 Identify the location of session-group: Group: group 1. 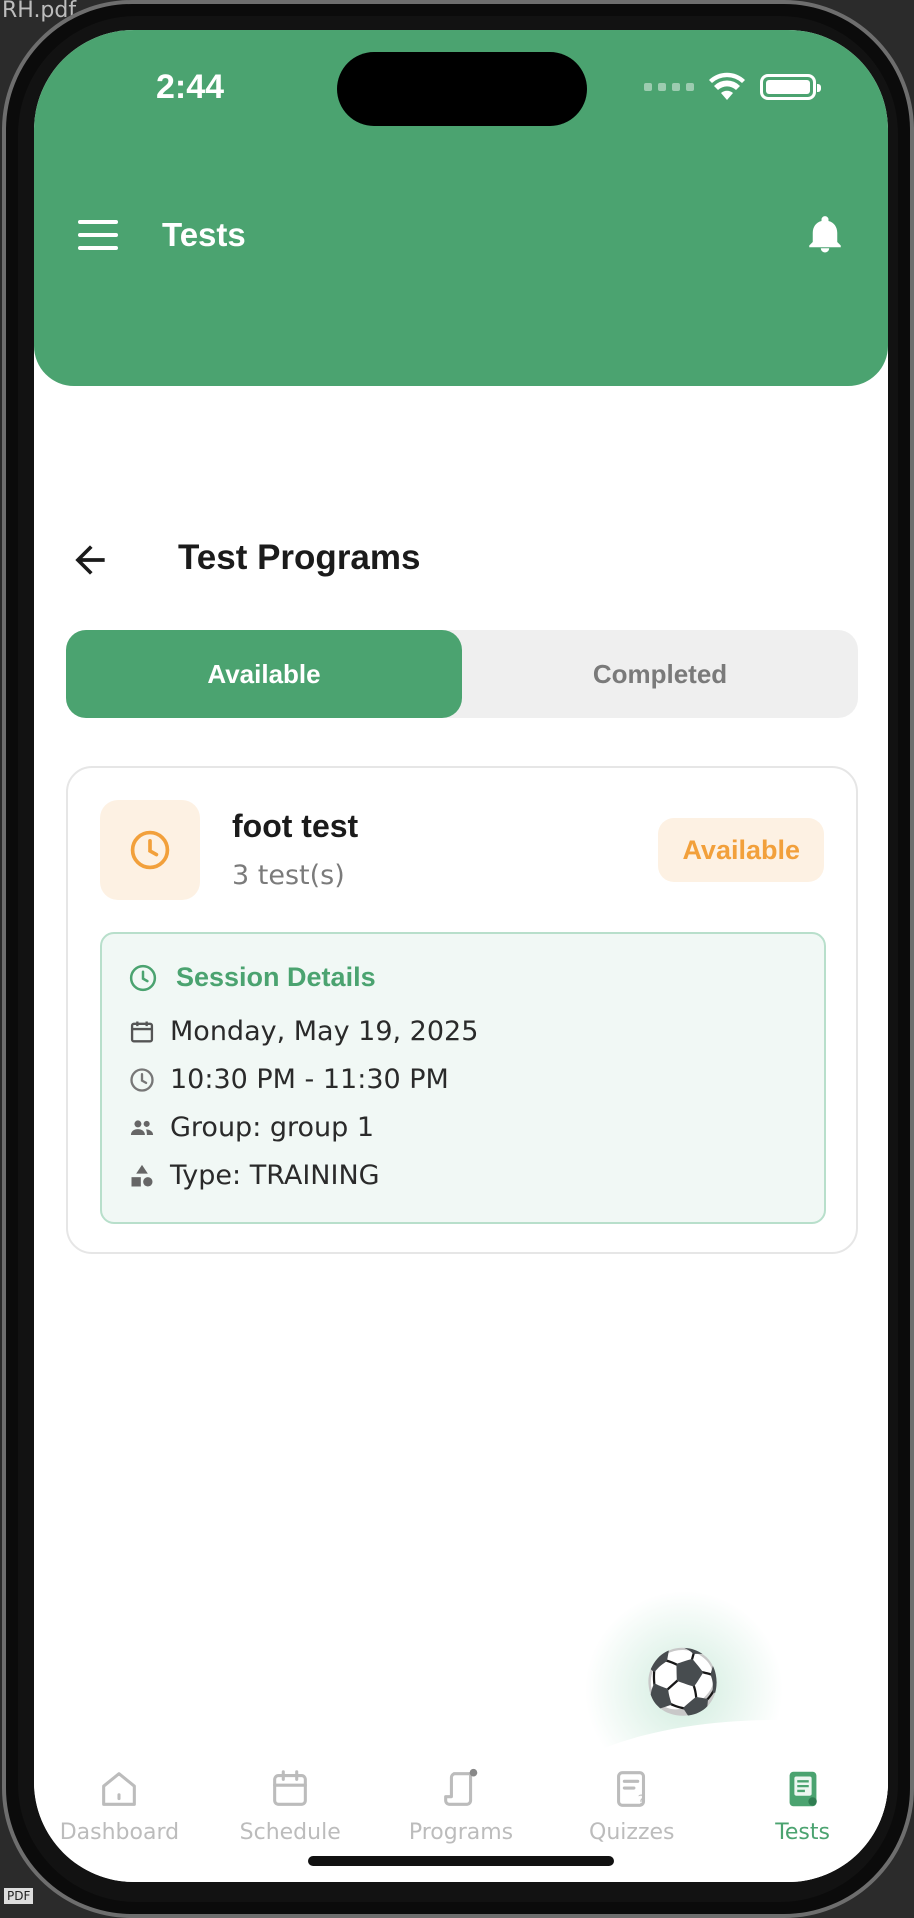
(272, 1127).